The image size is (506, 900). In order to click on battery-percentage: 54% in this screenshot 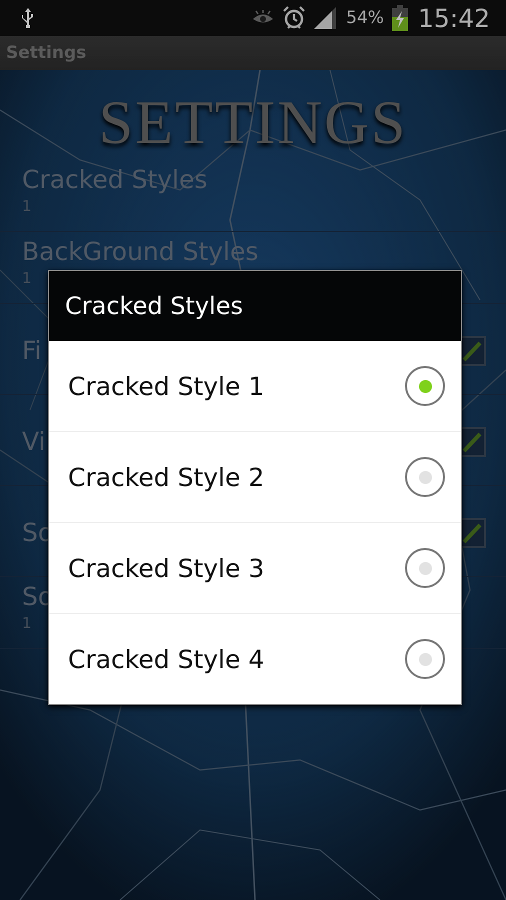, I will do `click(365, 18)`.